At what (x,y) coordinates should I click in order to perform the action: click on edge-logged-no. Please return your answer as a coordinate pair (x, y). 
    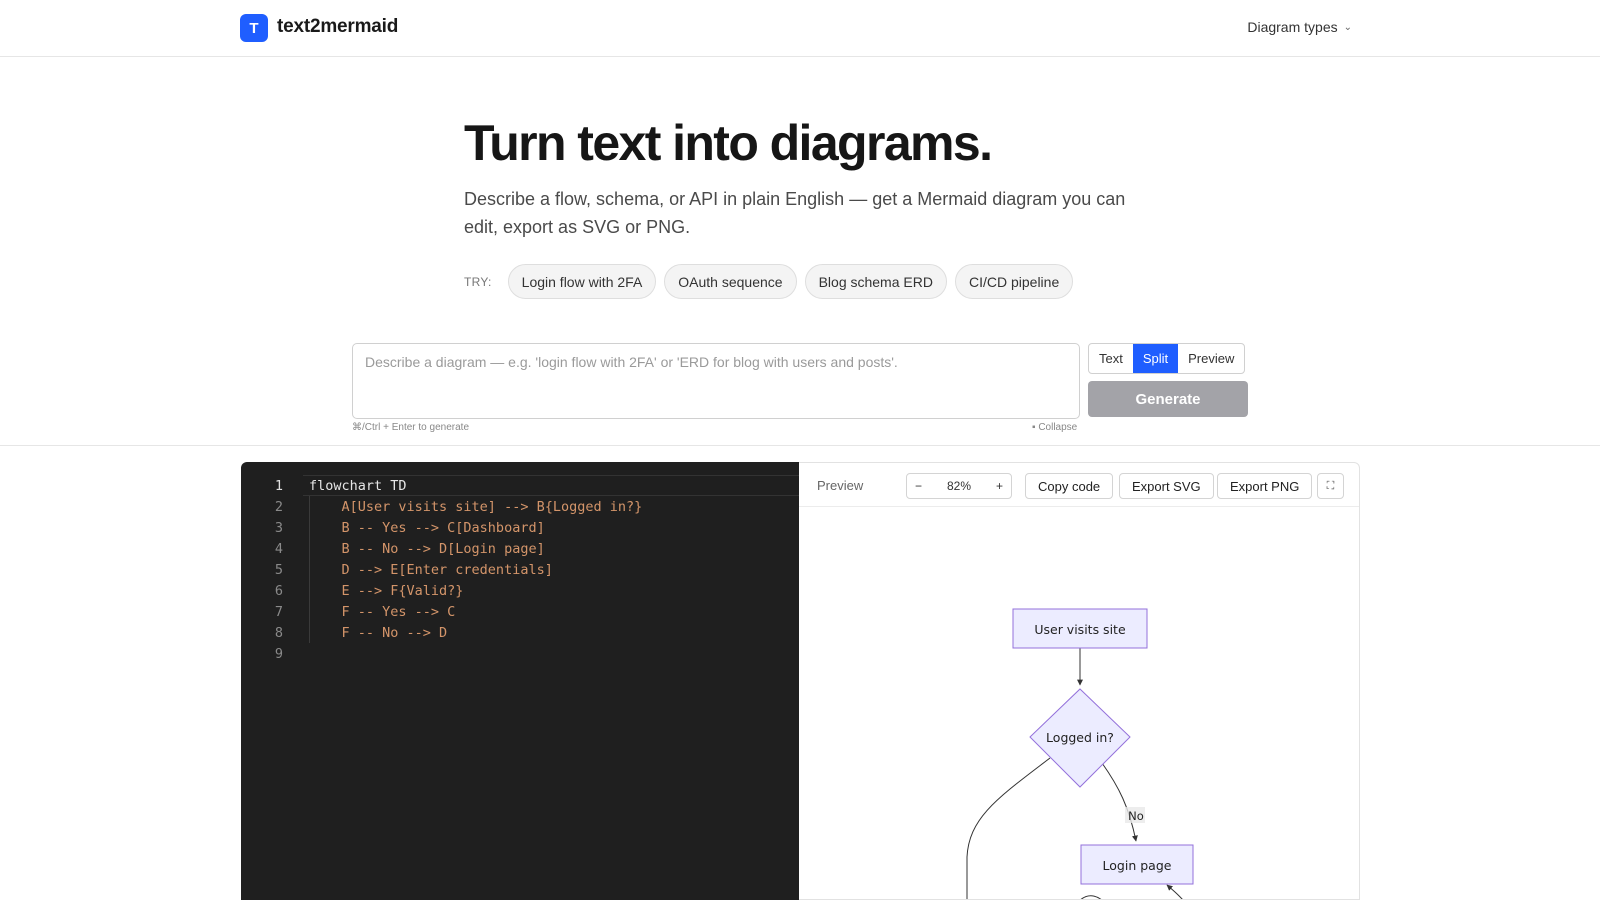
    Looking at the image, I should click on (1119, 802).